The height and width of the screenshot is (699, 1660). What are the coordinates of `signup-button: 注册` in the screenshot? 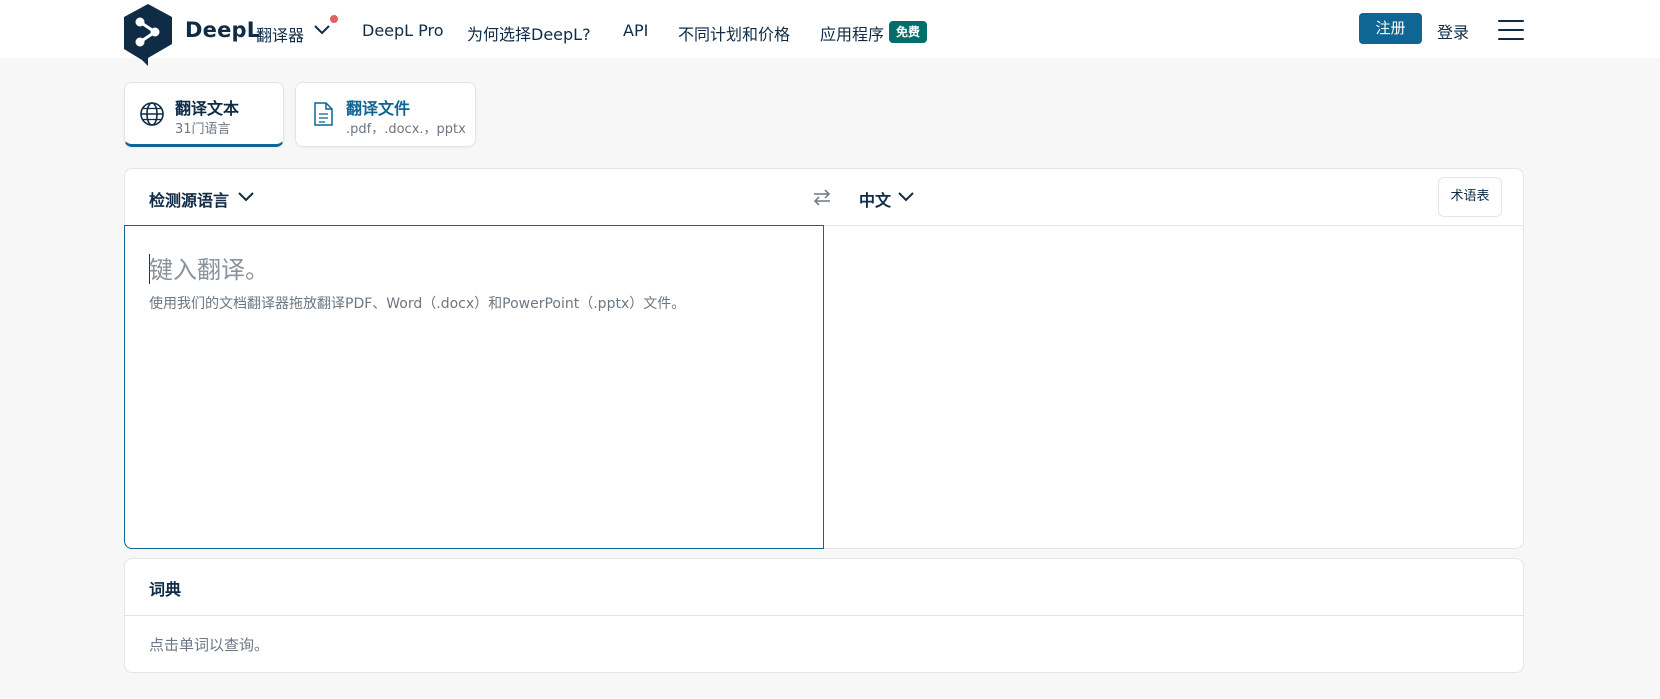 It's located at (1390, 28).